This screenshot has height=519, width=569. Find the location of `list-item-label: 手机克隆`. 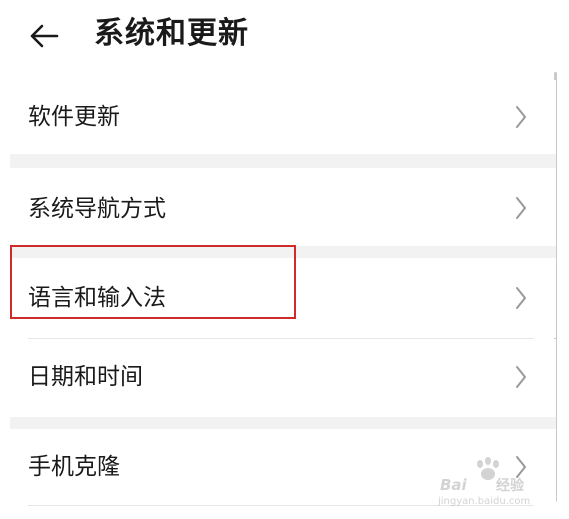

list-item-label: 手机克隆 is located at coordinates (74, 467).